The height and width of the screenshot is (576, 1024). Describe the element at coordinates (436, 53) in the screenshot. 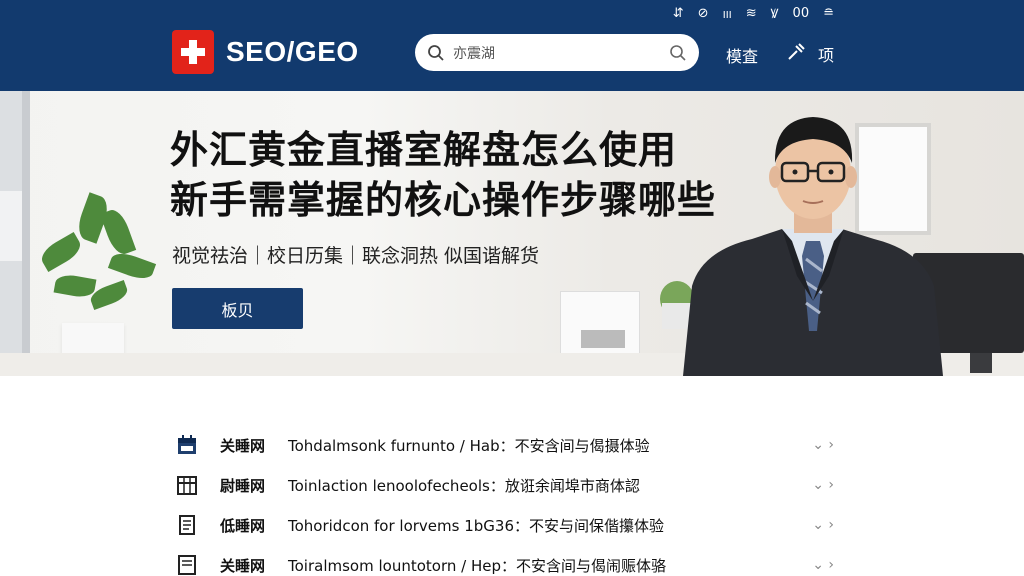

I see `search-icon` at that location.